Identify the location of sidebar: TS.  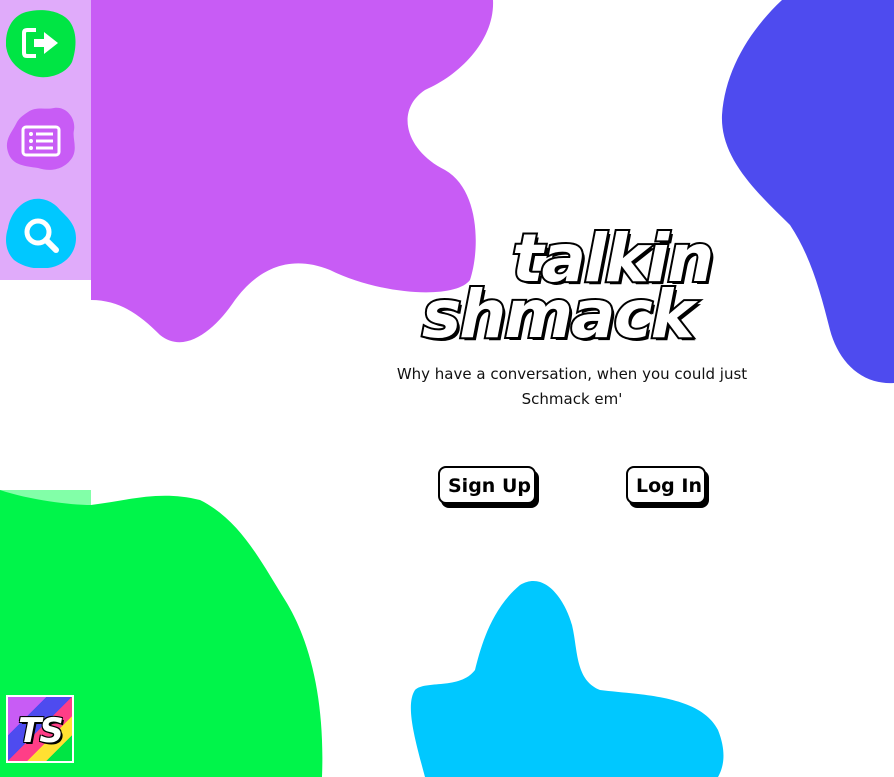
(45, 388).